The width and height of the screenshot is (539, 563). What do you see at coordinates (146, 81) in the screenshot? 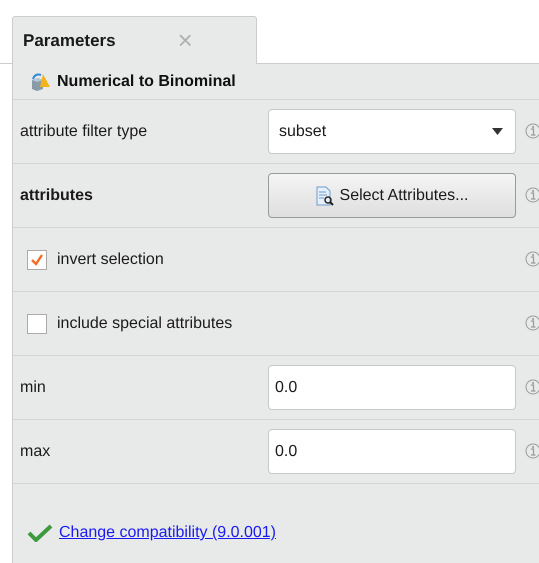
I see `operator-title: Numerical to Binominal` at bounding box center [146, 81].